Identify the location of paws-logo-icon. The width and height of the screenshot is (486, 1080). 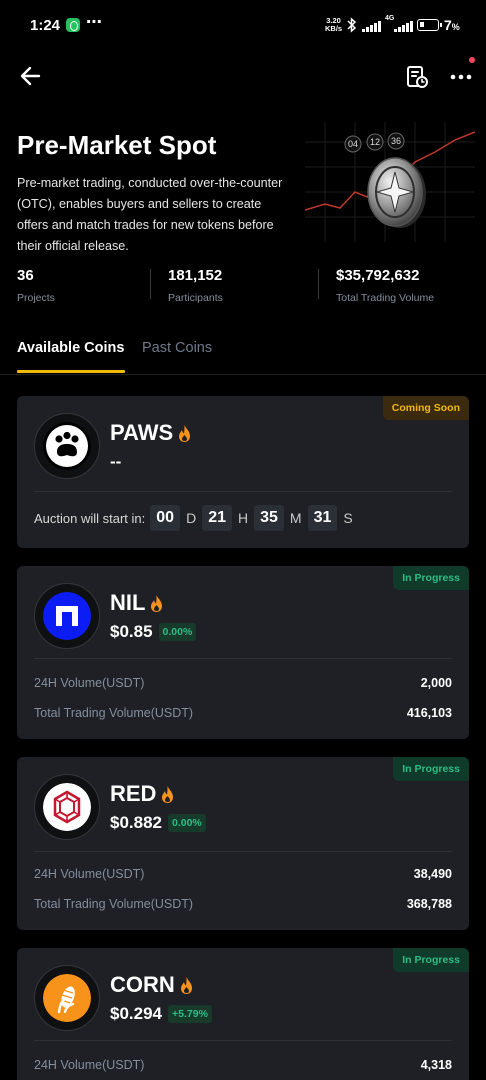
(67, 446).